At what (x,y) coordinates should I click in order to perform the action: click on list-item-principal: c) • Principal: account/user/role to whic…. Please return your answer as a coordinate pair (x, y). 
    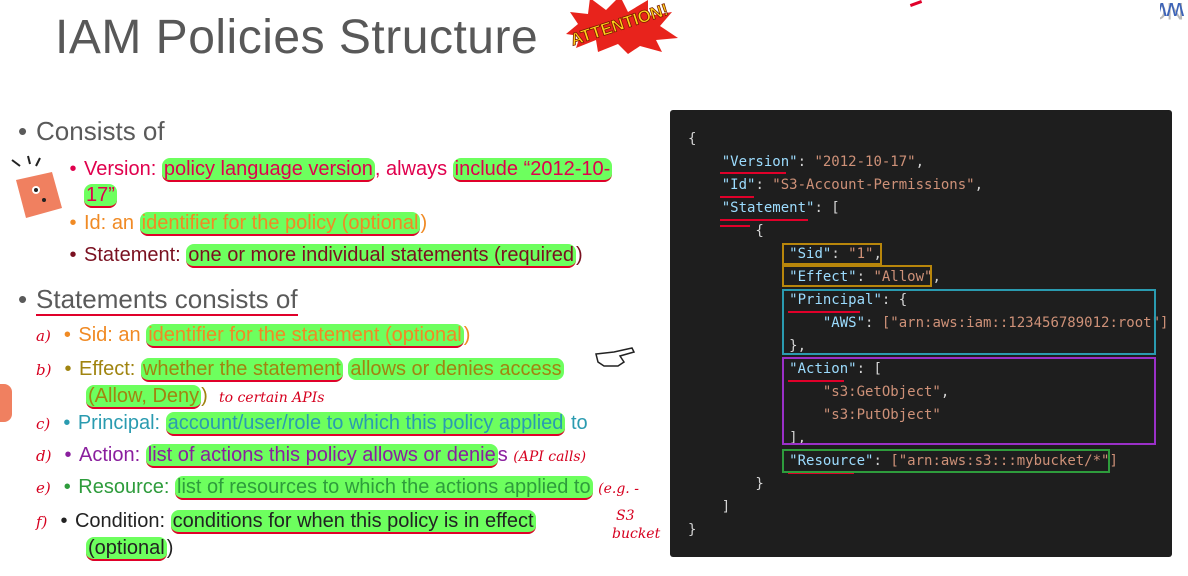
    Looking at the image, I should click on (312, 424).